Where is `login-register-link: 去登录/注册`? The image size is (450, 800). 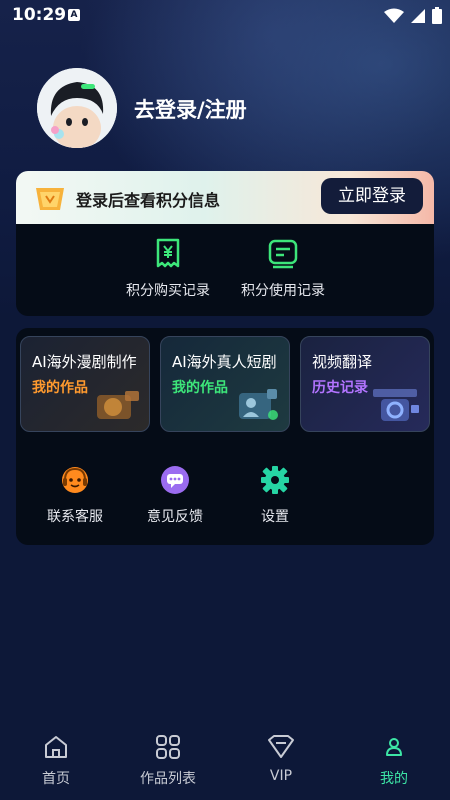
login-register-link: 去登录/注册 is located at coordinates (190, 109).